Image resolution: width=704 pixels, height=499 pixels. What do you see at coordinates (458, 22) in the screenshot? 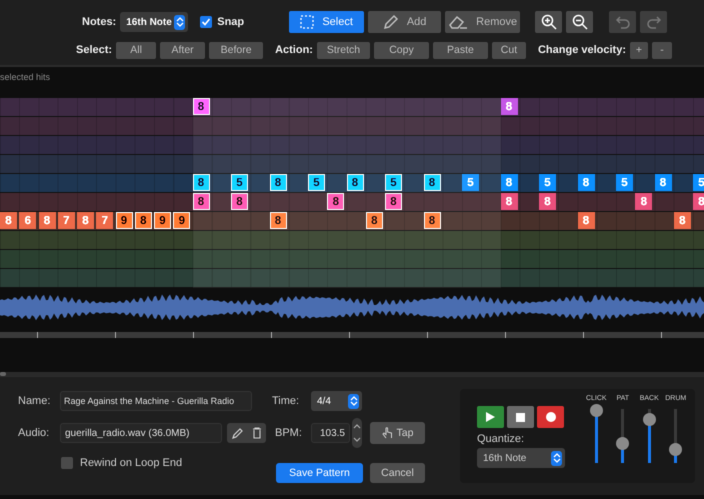
I see `eraser-icon` at bounding box center [458, 22].